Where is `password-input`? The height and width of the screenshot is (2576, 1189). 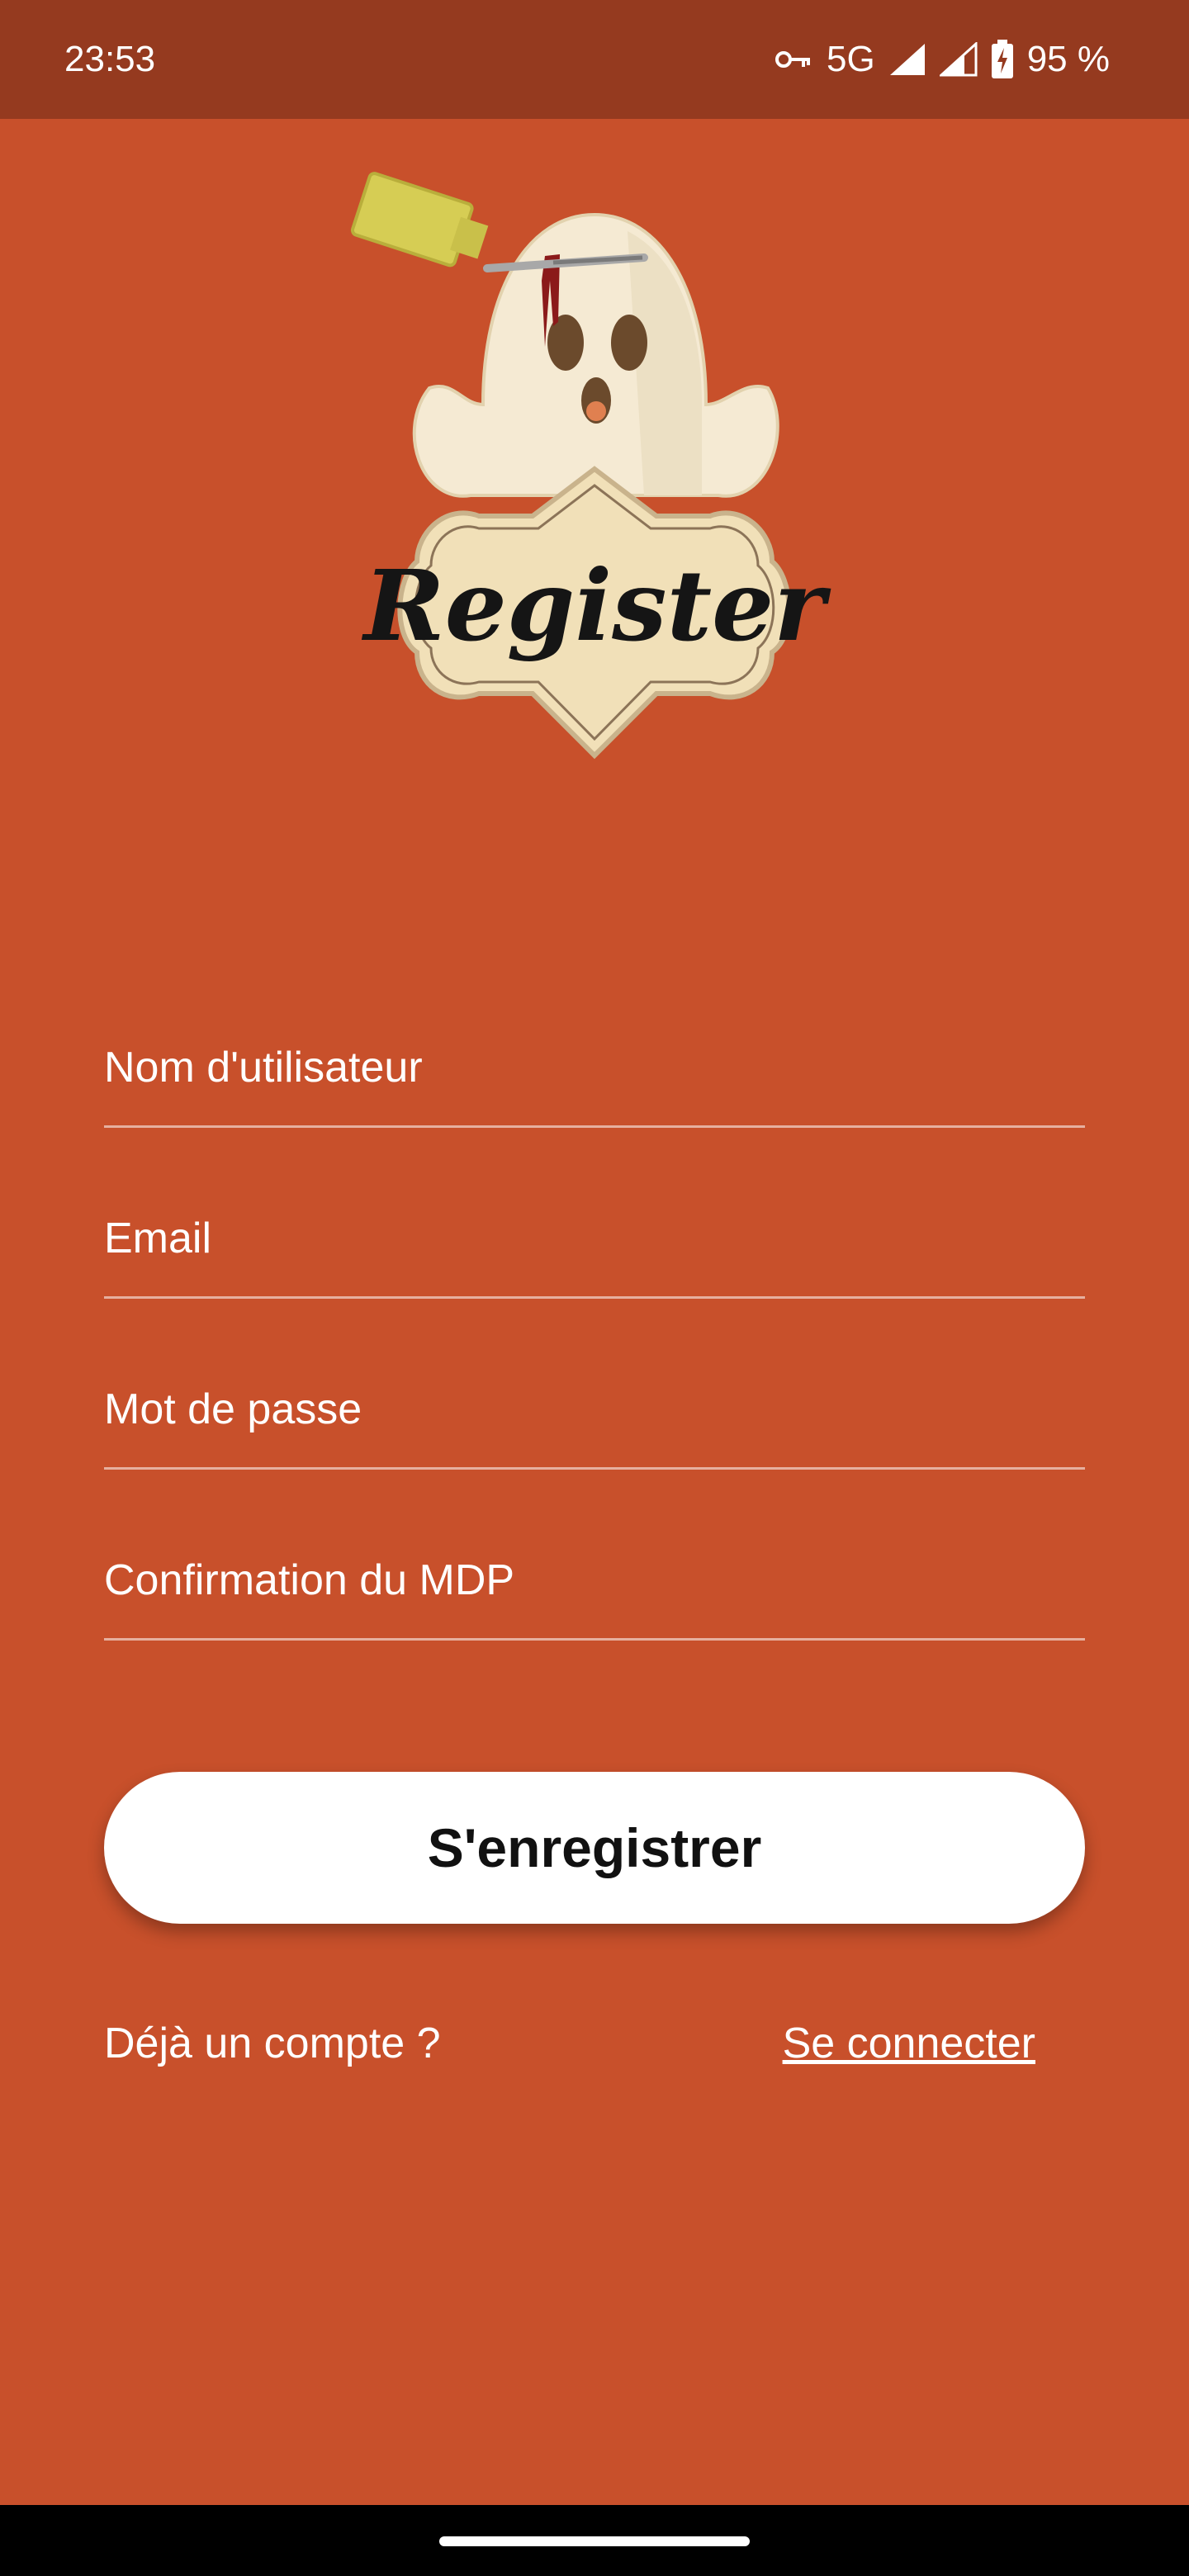
password-input is located at coordinates (594, 1409).